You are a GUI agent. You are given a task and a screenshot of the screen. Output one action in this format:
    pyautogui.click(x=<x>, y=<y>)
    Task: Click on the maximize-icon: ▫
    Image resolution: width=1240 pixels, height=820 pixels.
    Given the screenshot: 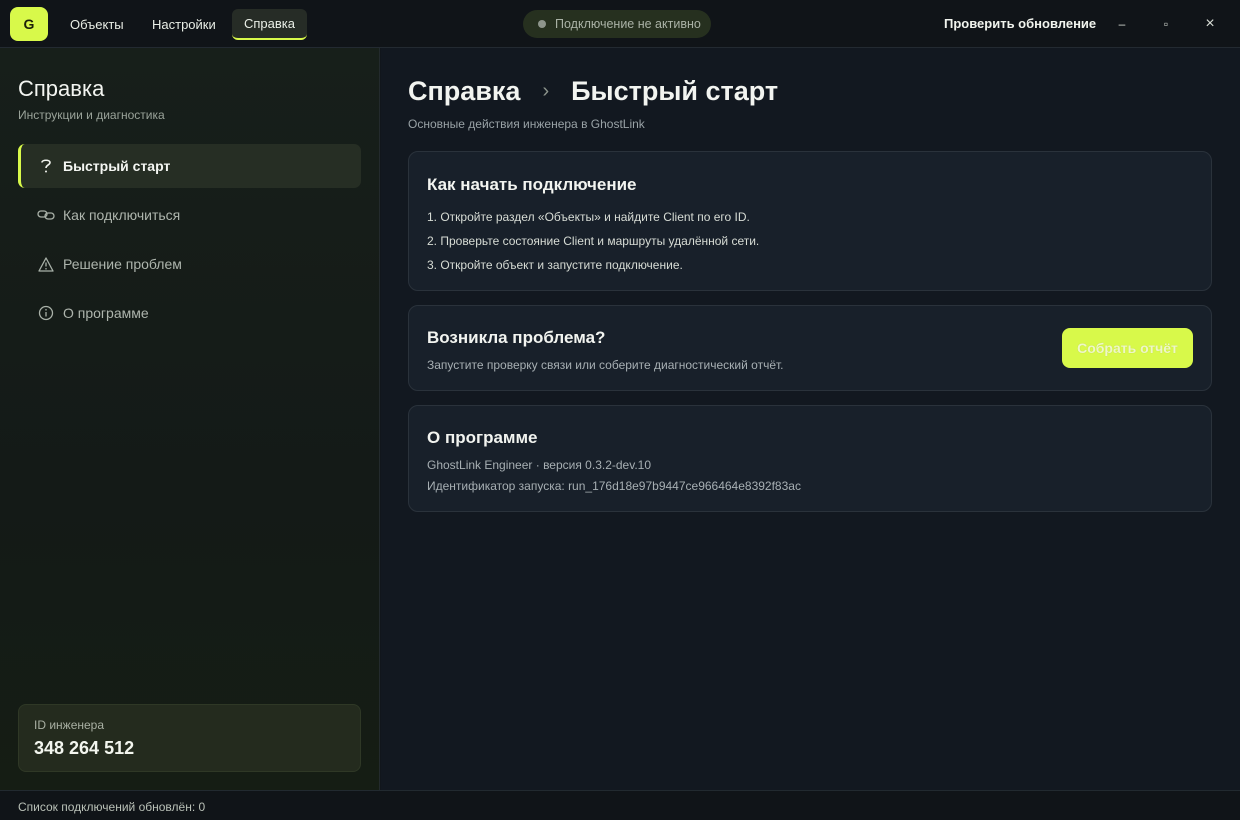 What is the action you would take?
    pyautogui.click(x=1166, y=24)
    